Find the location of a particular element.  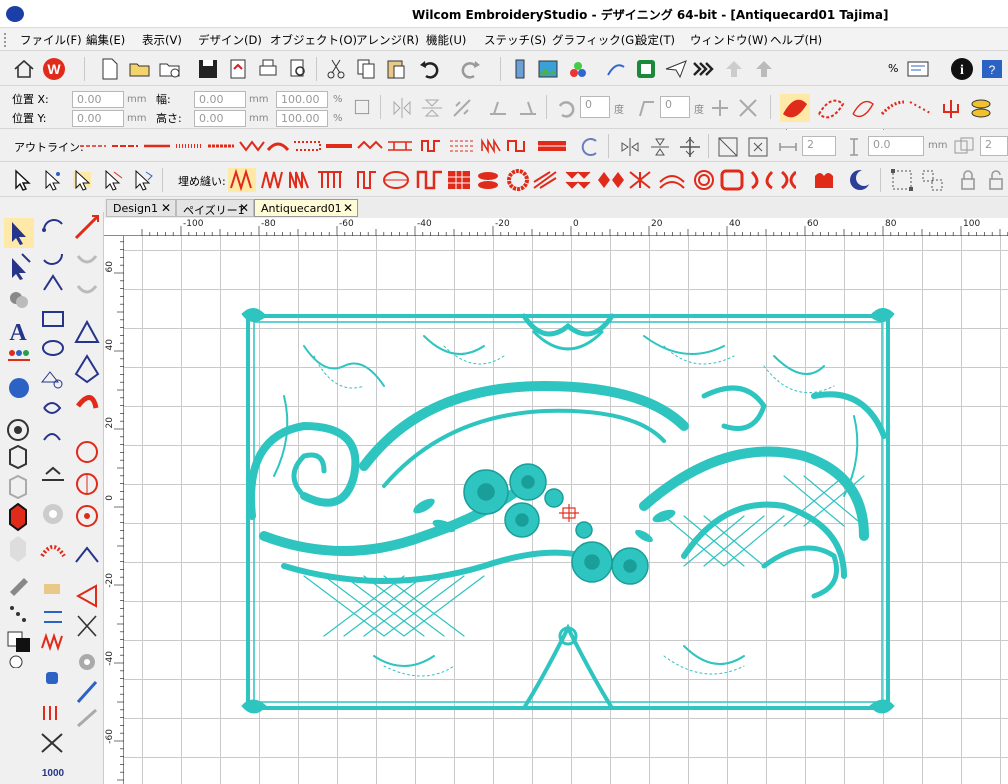

mirror-diagonal-icon is located at coordinates (462, 108).